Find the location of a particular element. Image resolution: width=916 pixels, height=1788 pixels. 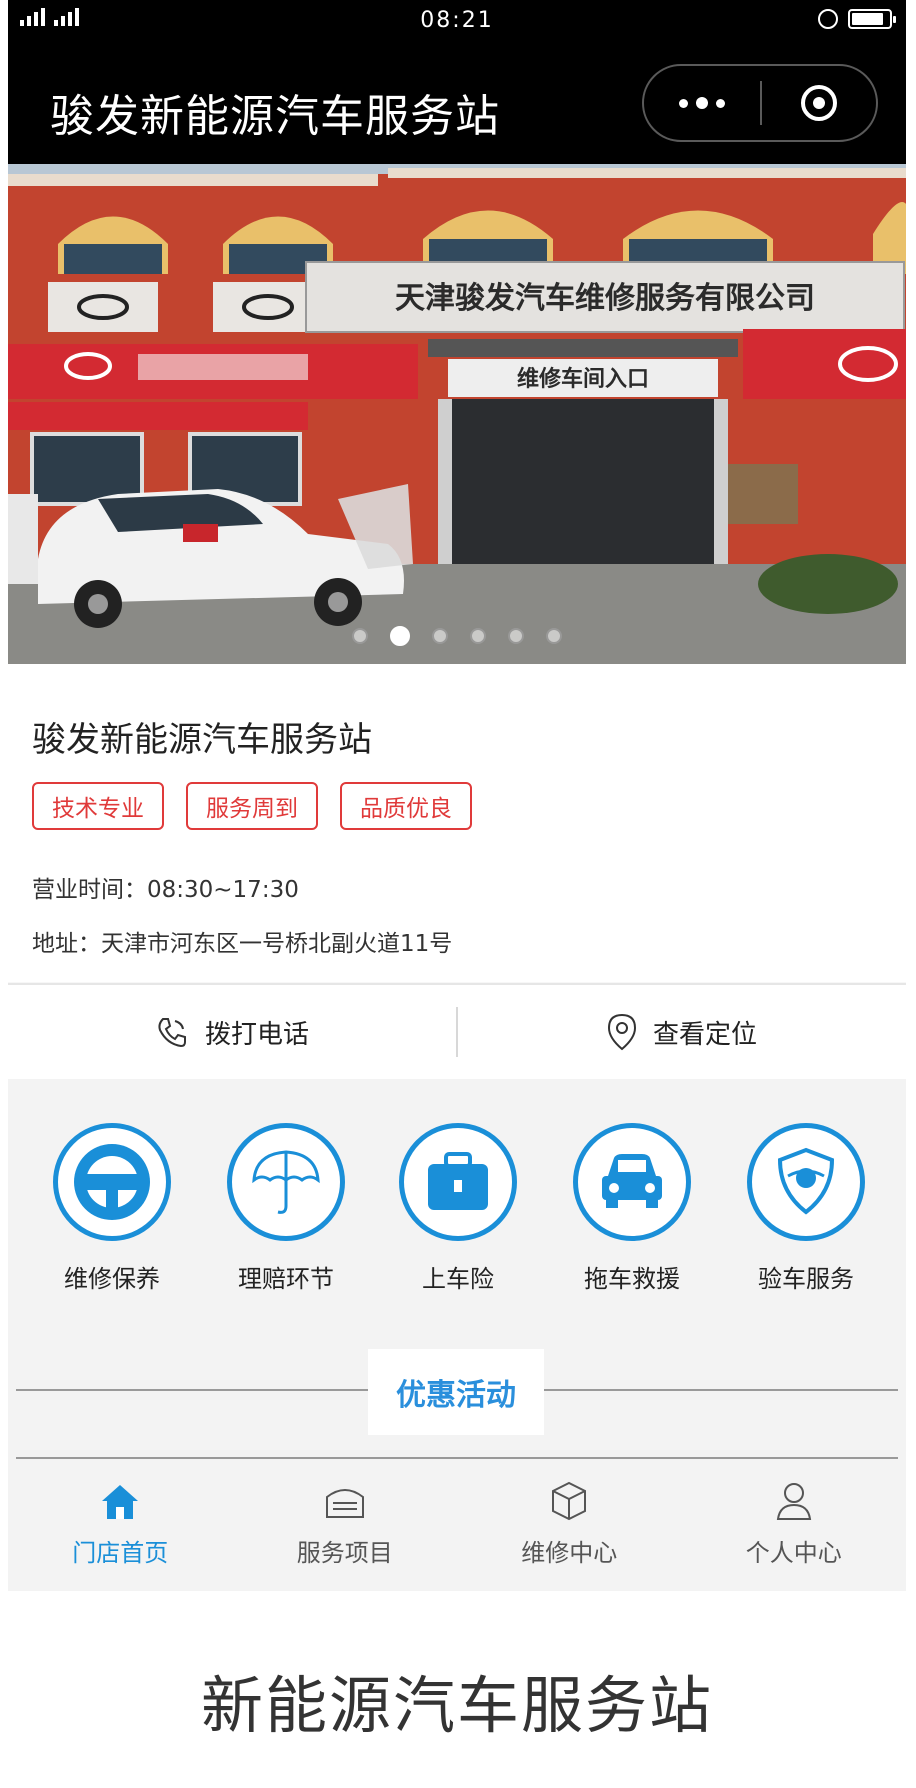

company-sign-text: 天津骏发汽车维修服务有限公司 is located at coordinates (605, 298).